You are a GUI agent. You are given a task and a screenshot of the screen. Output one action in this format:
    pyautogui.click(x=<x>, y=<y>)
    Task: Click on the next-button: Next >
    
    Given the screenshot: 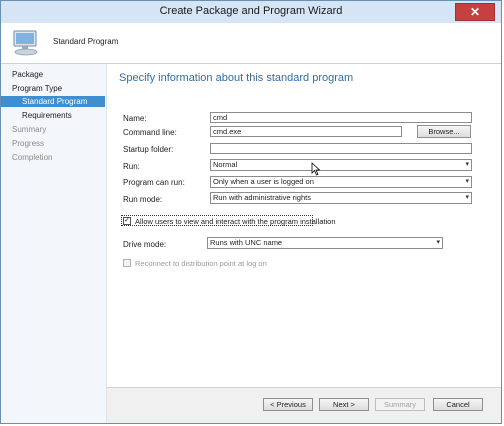 What is the action you would take?
    pyautogui.click(x=344, y=404)
    